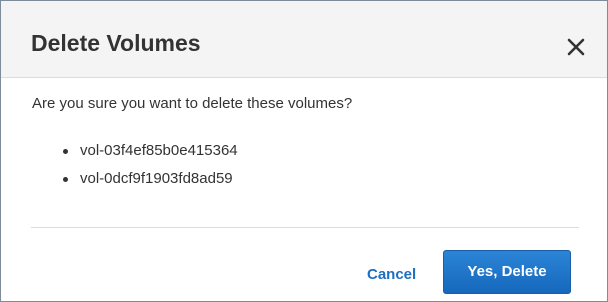 This screenshot has width=608, height=302. I want to click on close-button, so click(576, 43).